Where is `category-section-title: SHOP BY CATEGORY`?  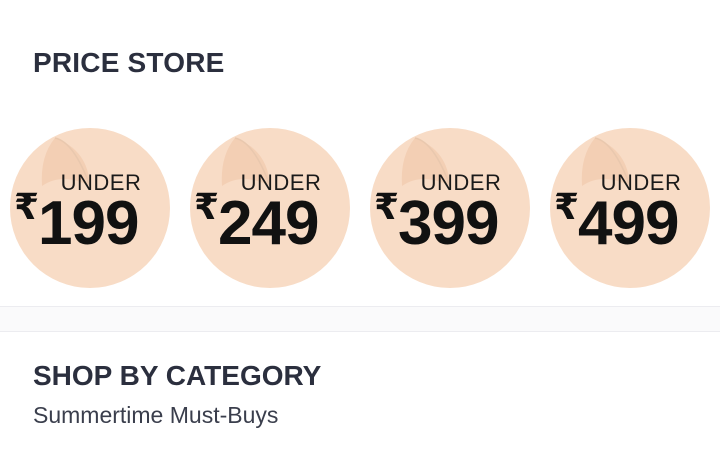 category-section-title: SHOP BY CATEGORY is located at coordinates (177, 375).